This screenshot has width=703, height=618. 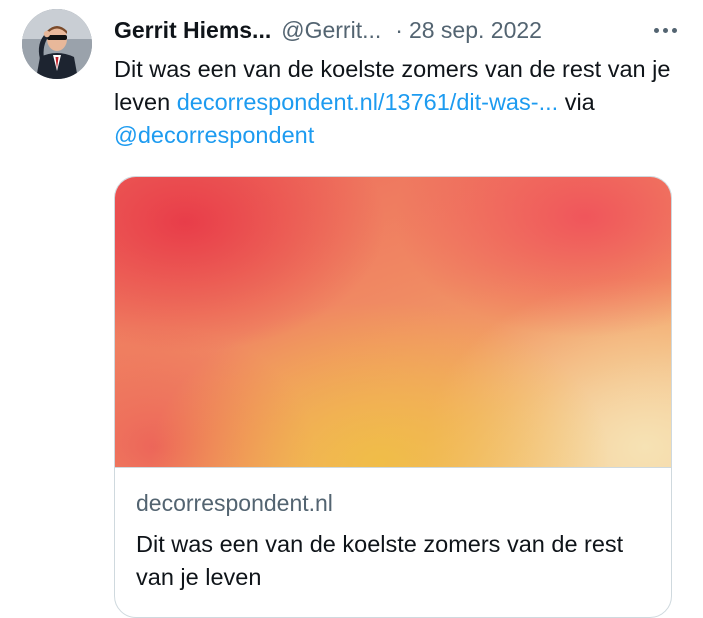 What do you see at coordinates (475, 30) in the screenshot?
I see `tweet-date: 28 sep. 2022` at bounding box center [475, 30].